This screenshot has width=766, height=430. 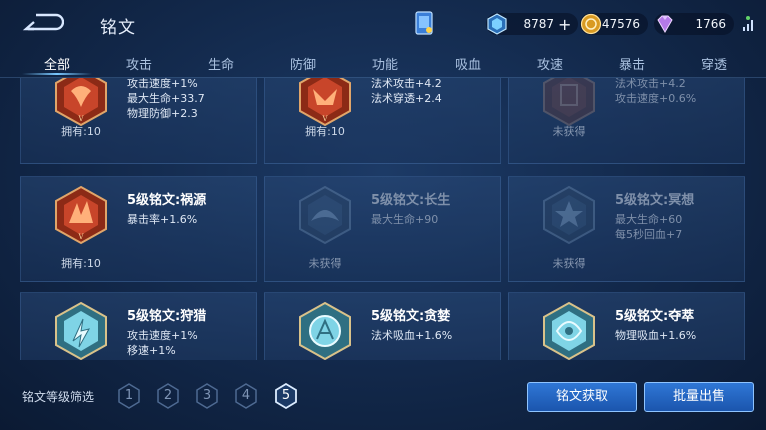 What do you see at coordinates (569, 102) in the screenshot?
I see `red-inscription-emblem-icon` at bounding box center [569, 102].